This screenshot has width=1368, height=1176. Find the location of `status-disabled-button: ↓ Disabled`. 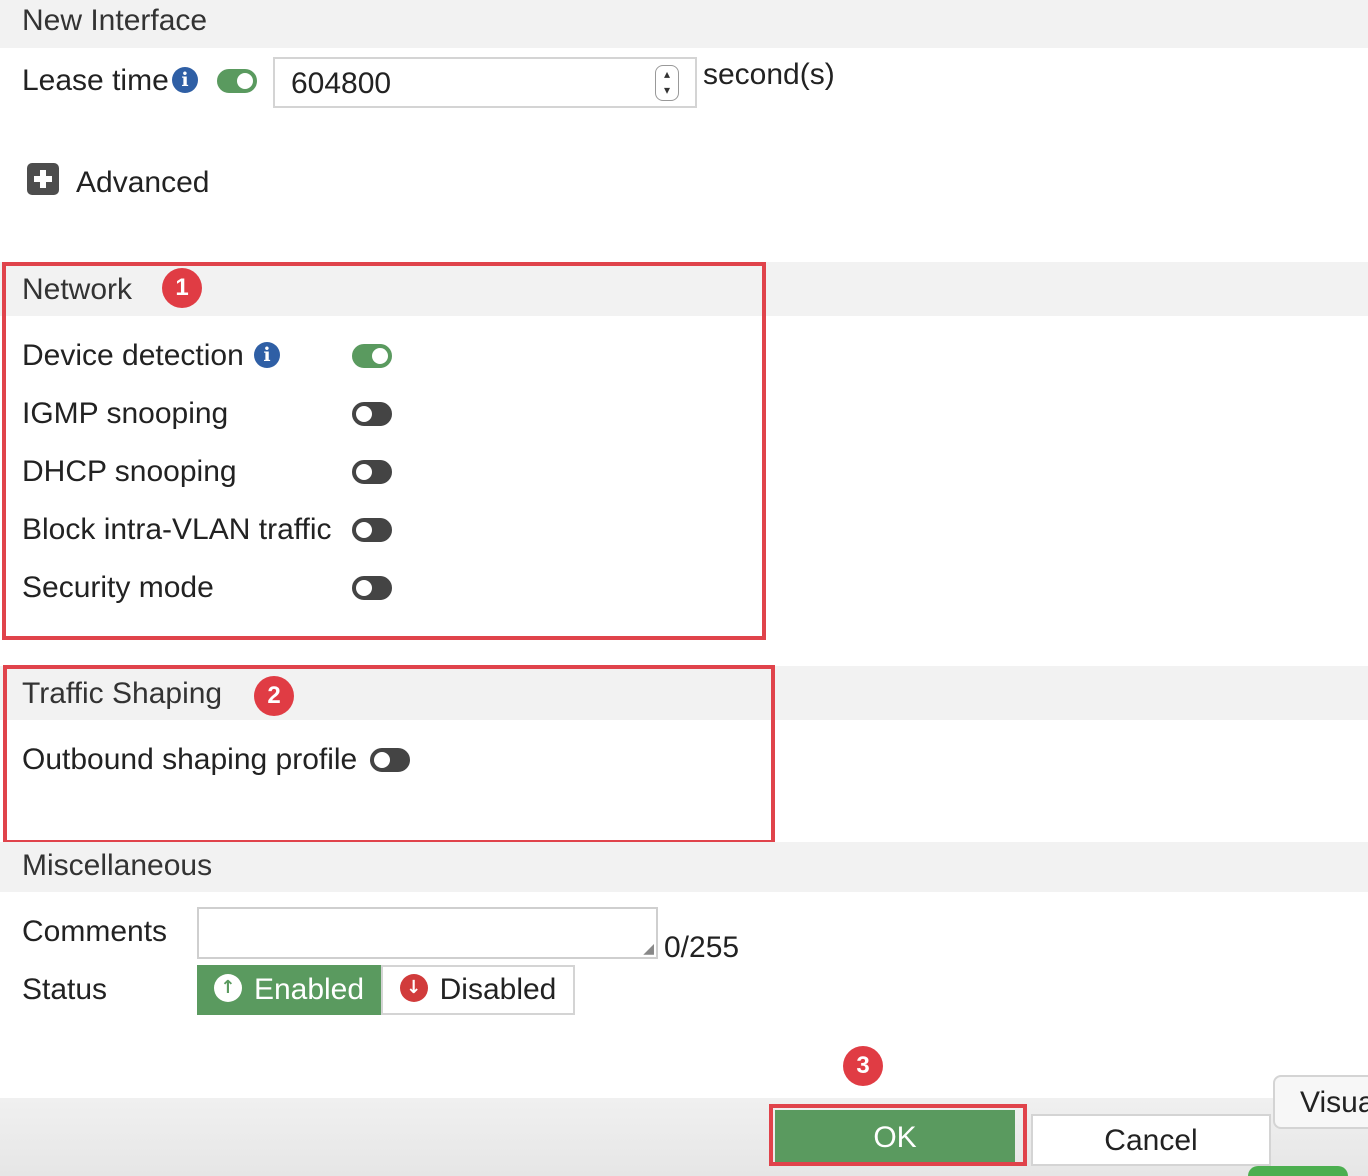

status-disabled-button: ↓ Disabled is located at coordinates (478, 990).